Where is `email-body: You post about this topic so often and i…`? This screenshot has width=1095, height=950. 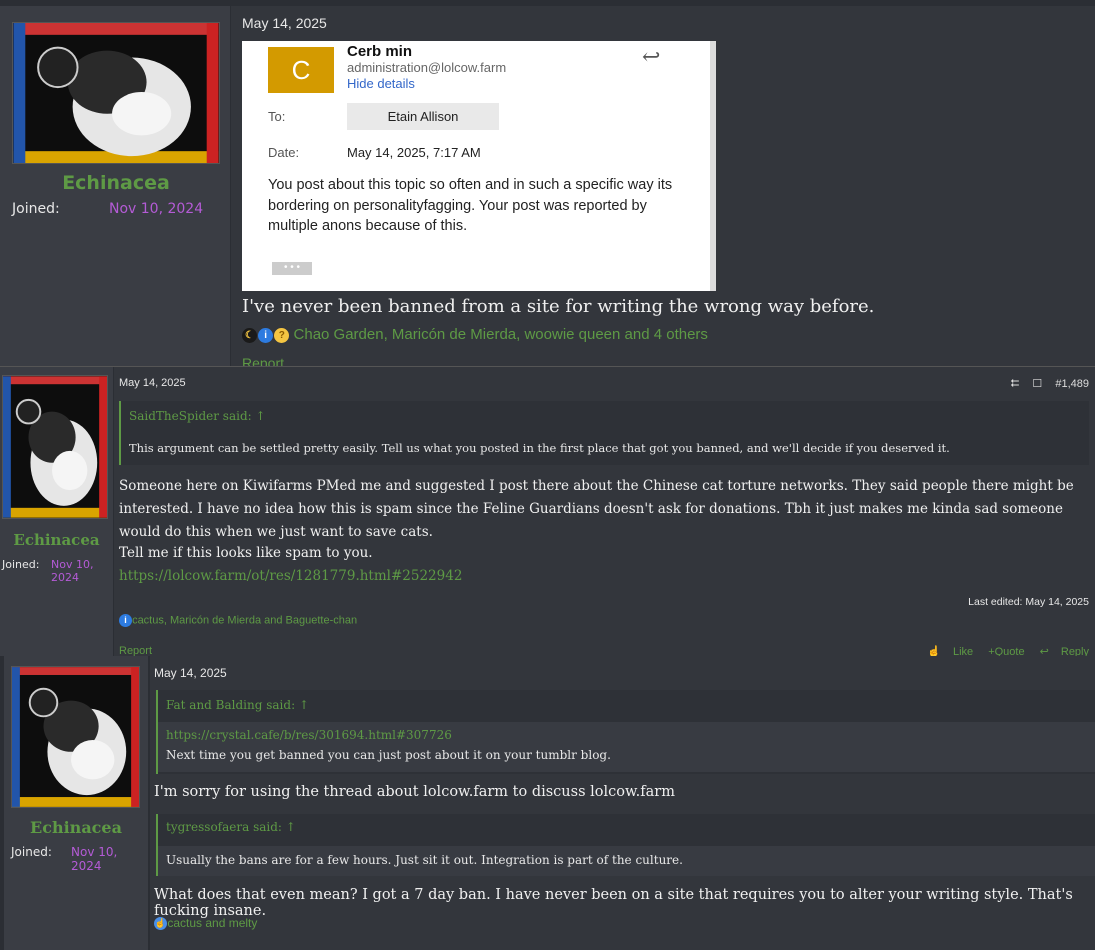
email-body: You post about this topic so often and i… is located at coordinates (470, 205).